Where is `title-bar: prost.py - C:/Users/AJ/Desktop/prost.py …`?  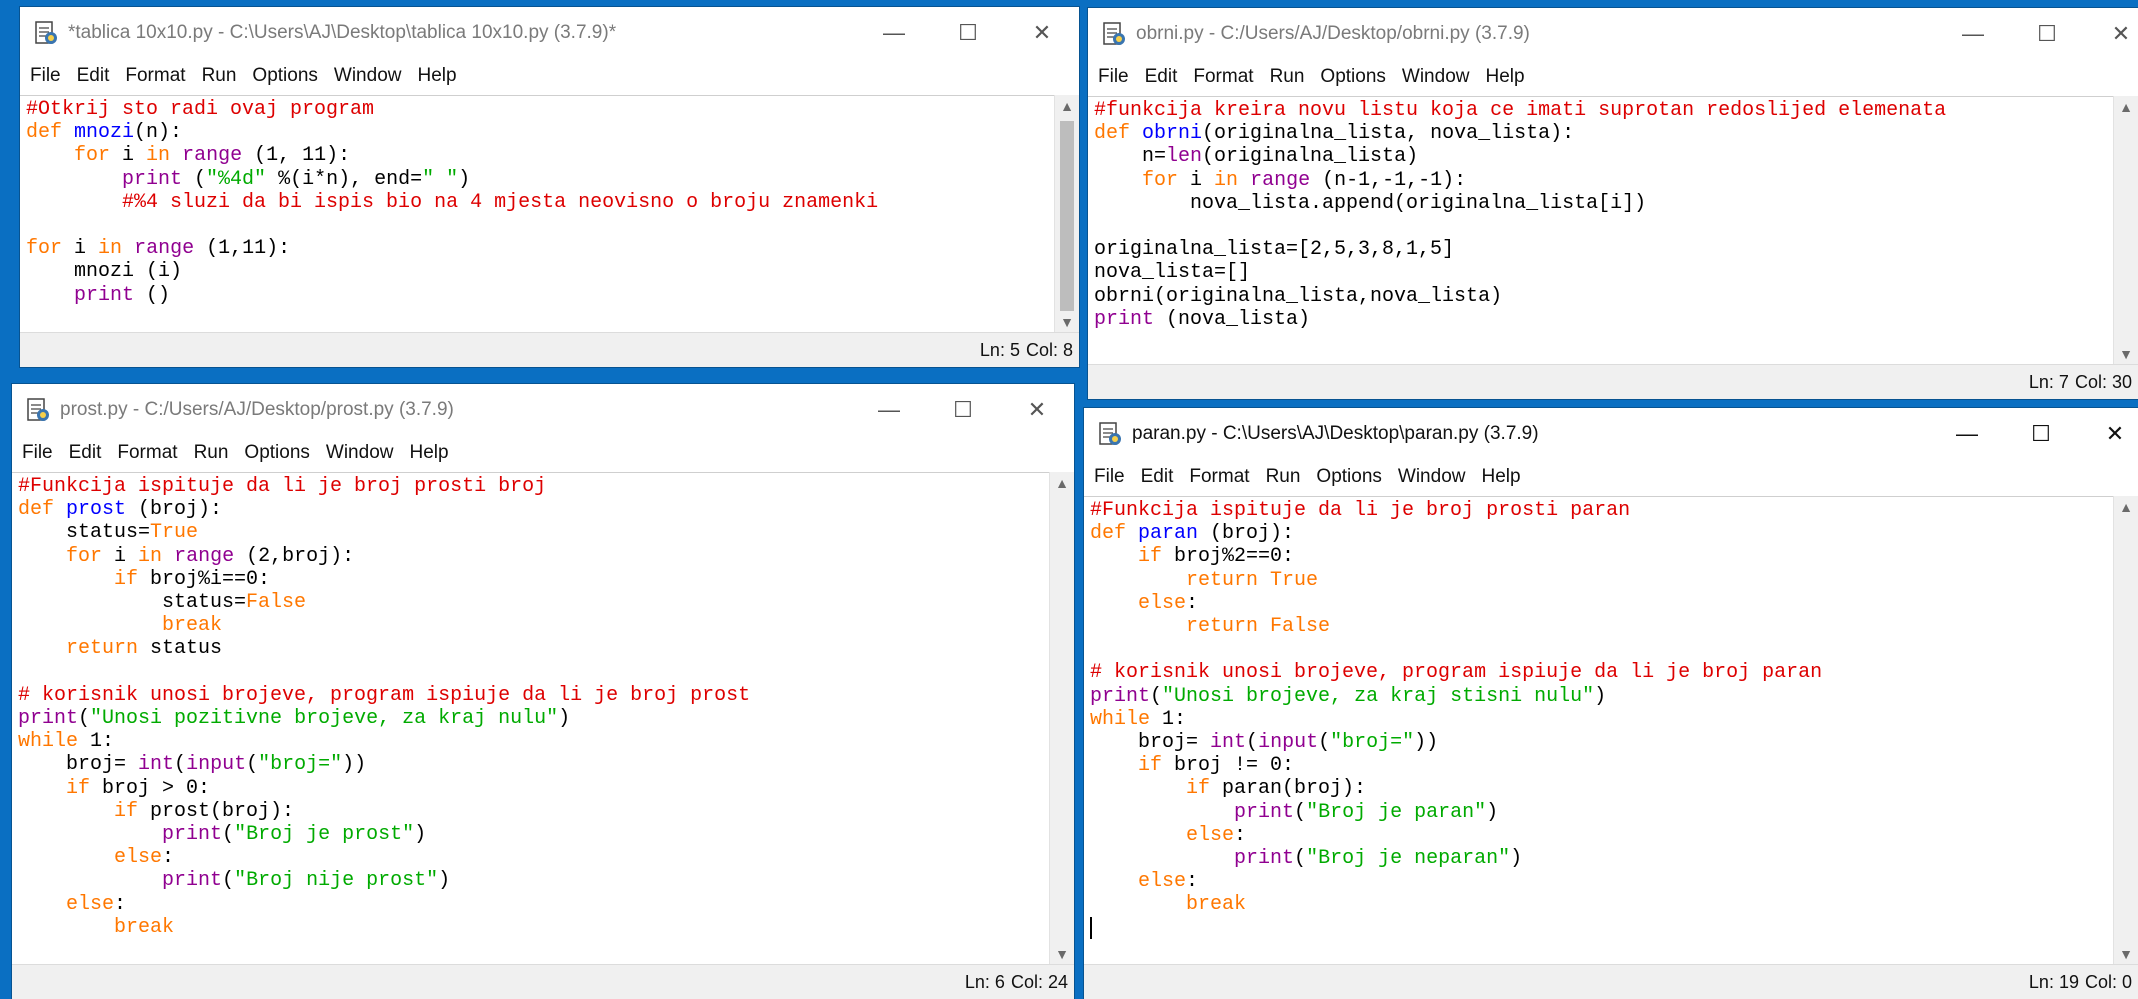 title-bar: prost.py - C:/Users/AJ/Desktop/prost.py … is located at coordinates (543, 410).